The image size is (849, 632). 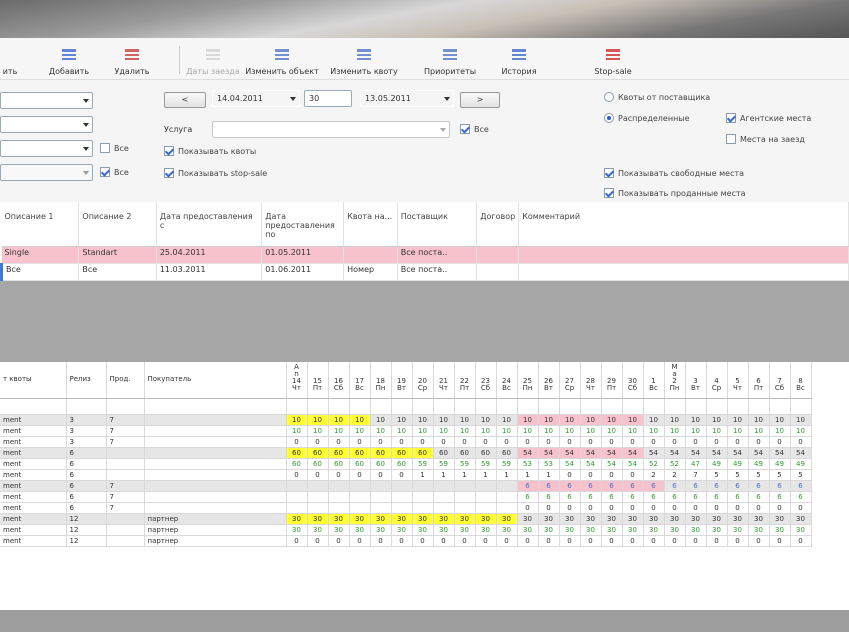 I want to click on service-combo, so click(x=331, y=129).